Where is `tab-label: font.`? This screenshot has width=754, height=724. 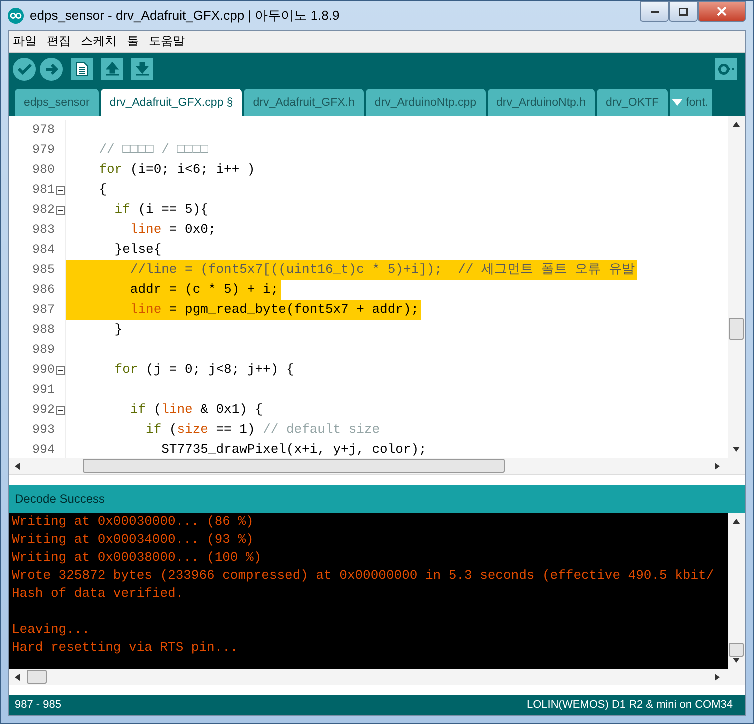 tab-label: font. is located at coordinates (697, 102).